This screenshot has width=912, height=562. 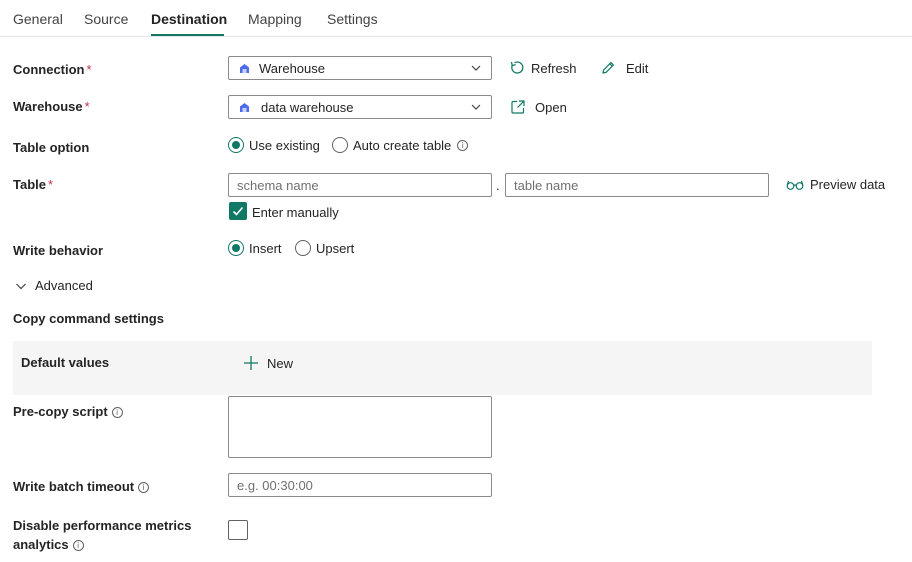 I want to click on tab-source: Source, so click(x=106, y=19).